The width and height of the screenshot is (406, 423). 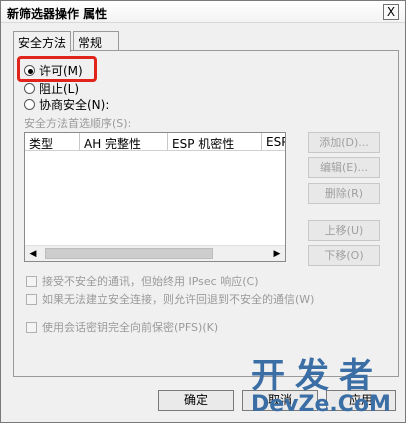 I want to click on radio-permit: 许可(M), so click(x=53, y=70).